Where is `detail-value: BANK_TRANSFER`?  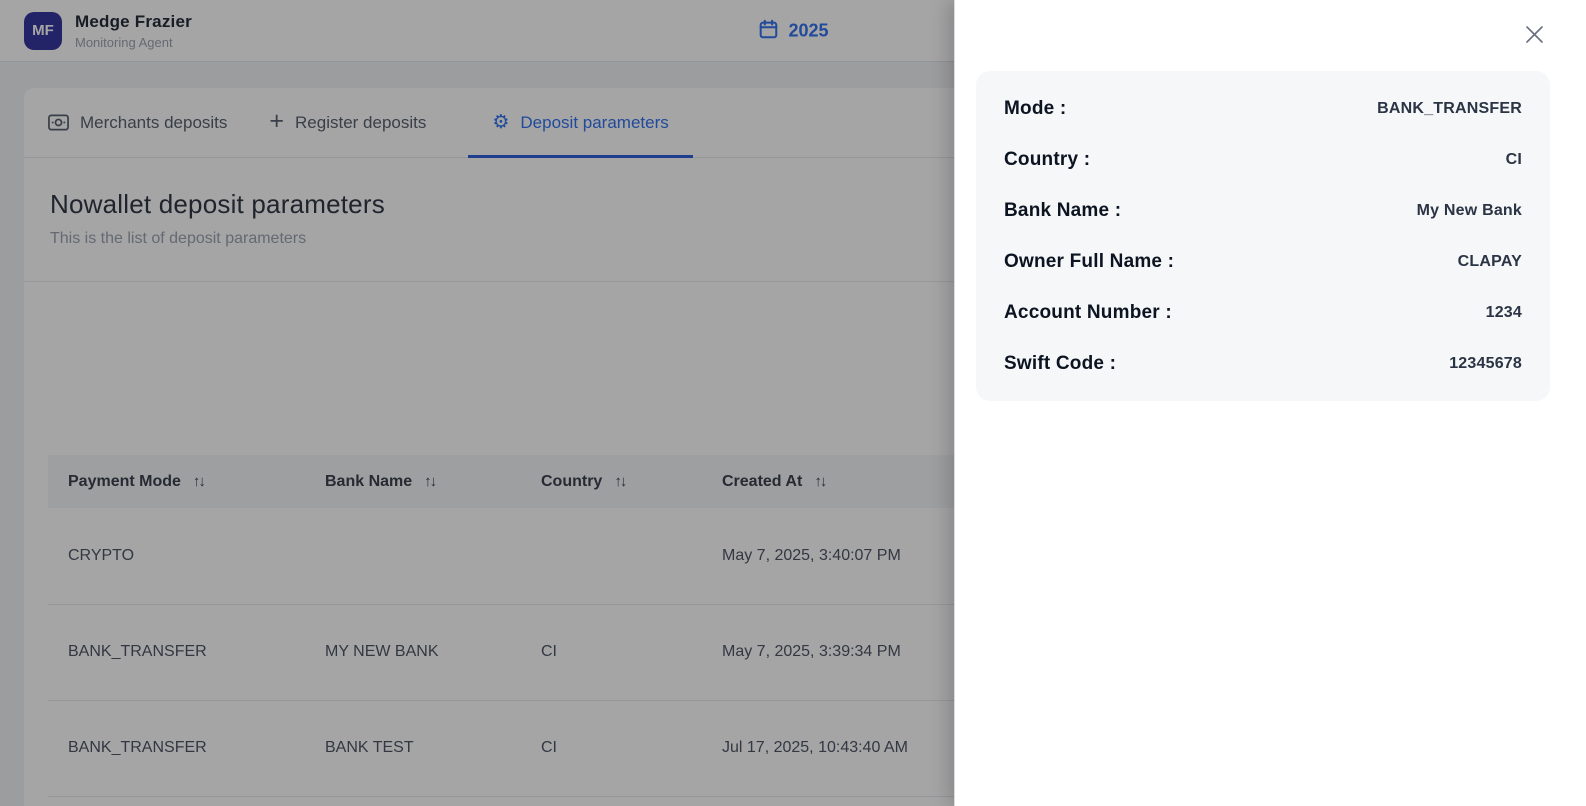 detail-value: BANK_TRANSFER is located at coordinates (1449, 108).